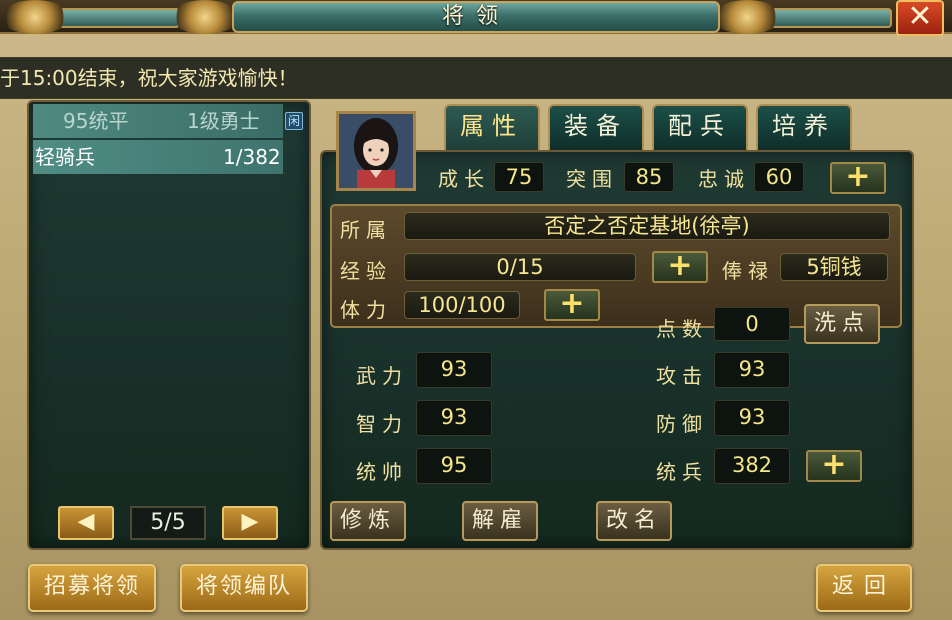 The image size is (952, 620). I want to click on portrait-image, so click(376, 151).